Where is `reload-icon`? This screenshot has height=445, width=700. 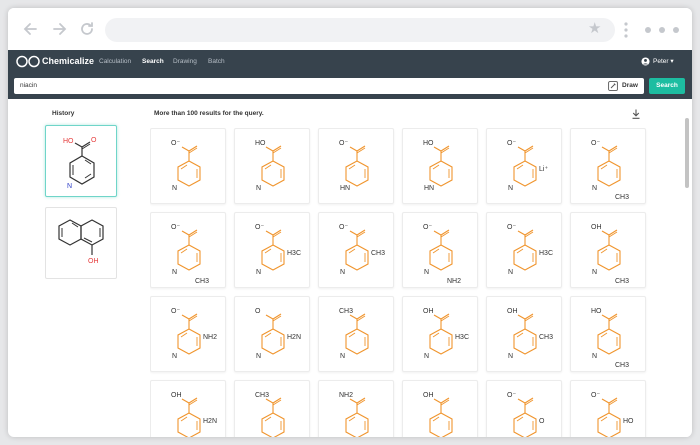
reload-icon is located at coordinates (87, 29).